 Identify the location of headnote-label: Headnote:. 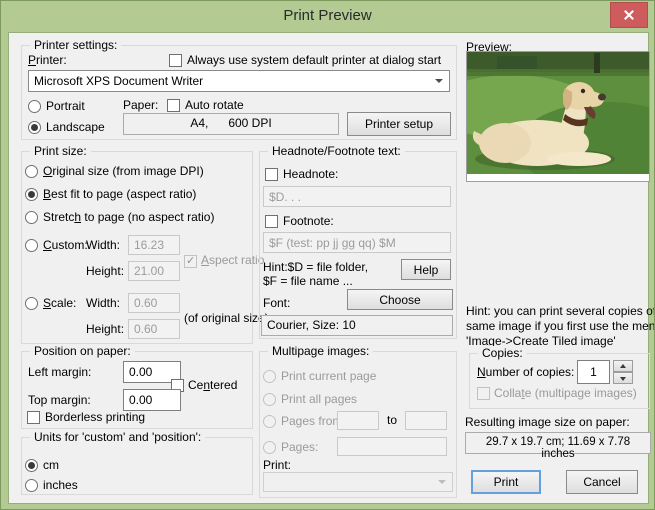
(310, 174).